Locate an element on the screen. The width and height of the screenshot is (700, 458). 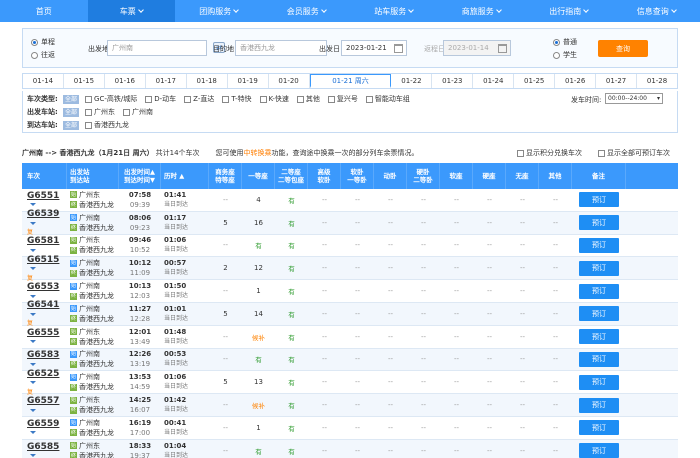
date-tab: 01-16 is located at coordinates (125, 81).